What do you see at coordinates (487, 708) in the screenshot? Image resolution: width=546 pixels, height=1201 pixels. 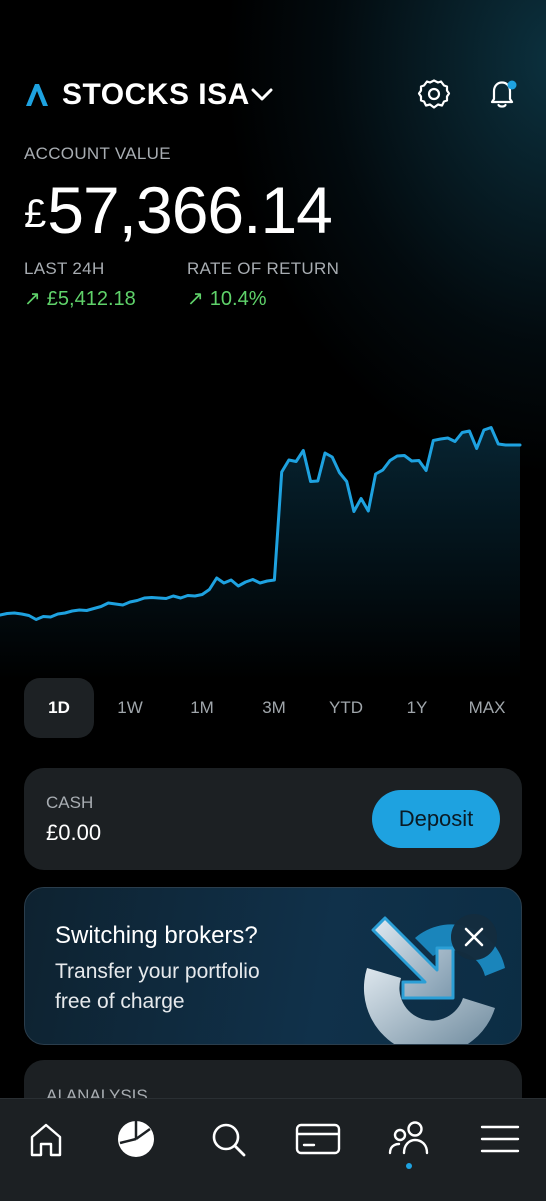 I see `range-max: MAX` at bounding box center [487, 708].